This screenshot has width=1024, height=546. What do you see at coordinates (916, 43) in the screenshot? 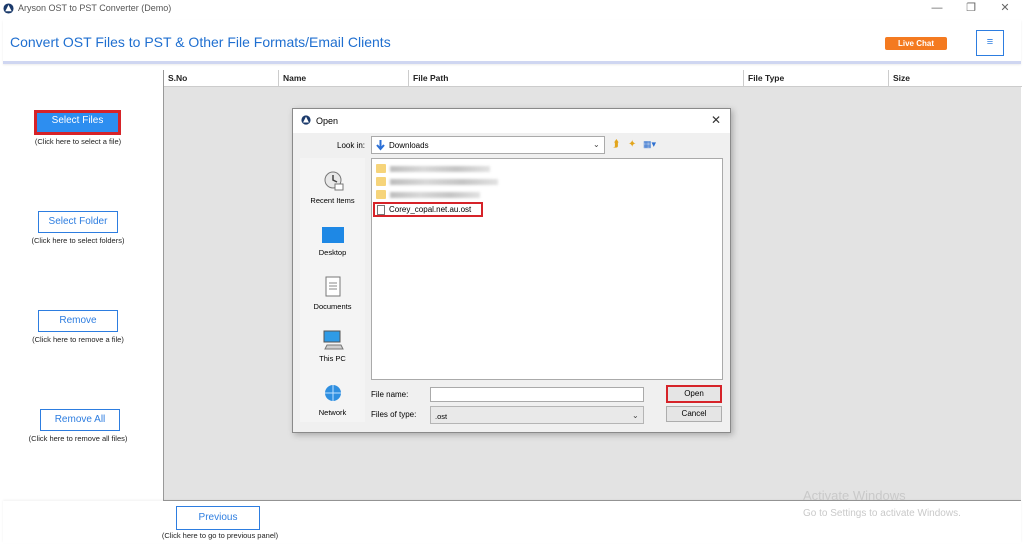
I see `live-chat-button: Live Chat` at bounding box center [916, 43].